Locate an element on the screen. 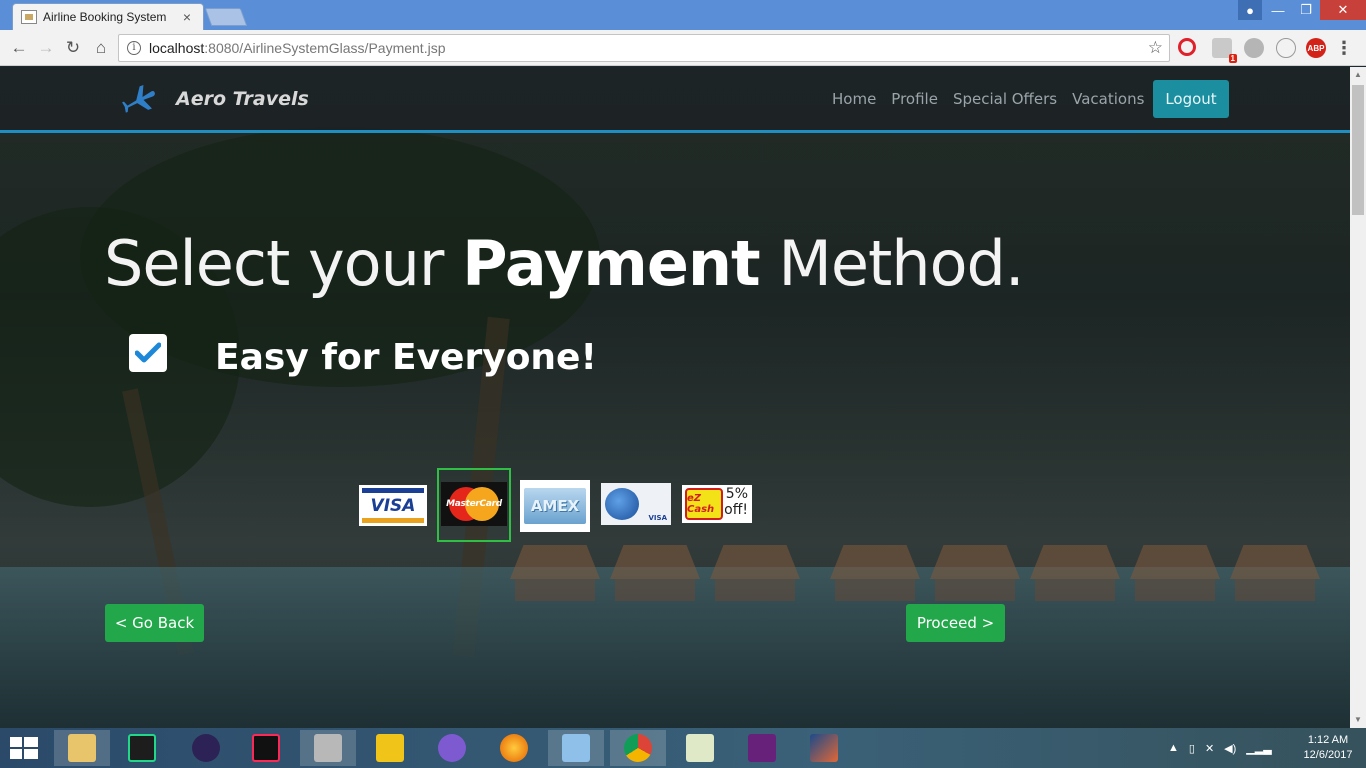 This screenshot has width=1366, height=768. checkmark-icon is located at coordinates (148, 352).